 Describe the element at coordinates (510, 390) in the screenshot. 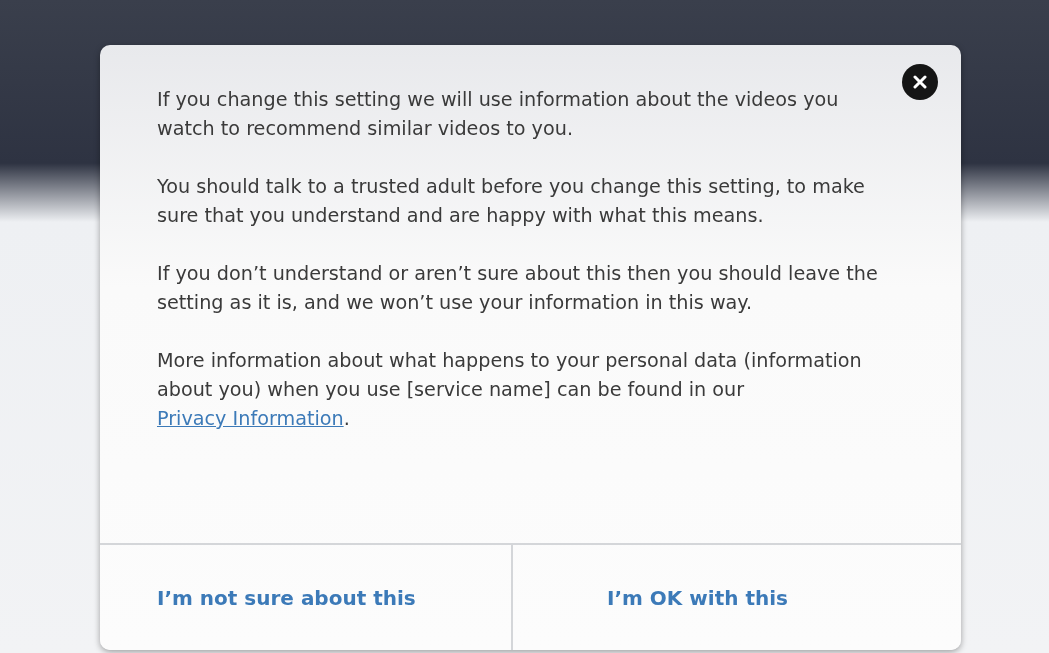

I see `dialog-paragraph: More information about what happens to your personal data (information about you) when you use [service name] can be found in our Privacy Information.` at that location.